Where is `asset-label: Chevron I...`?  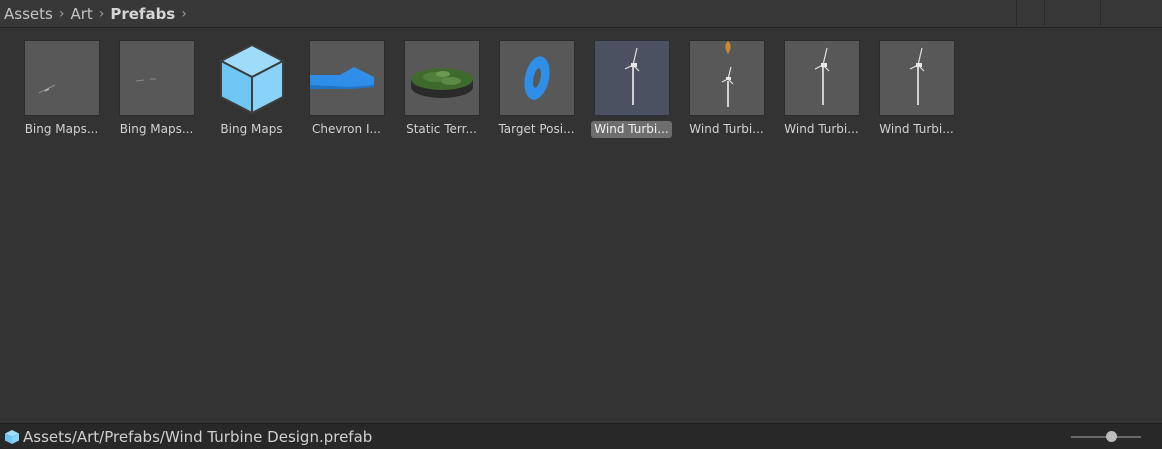
asset-label: Chevron I... is located at coordinates (346, 129).